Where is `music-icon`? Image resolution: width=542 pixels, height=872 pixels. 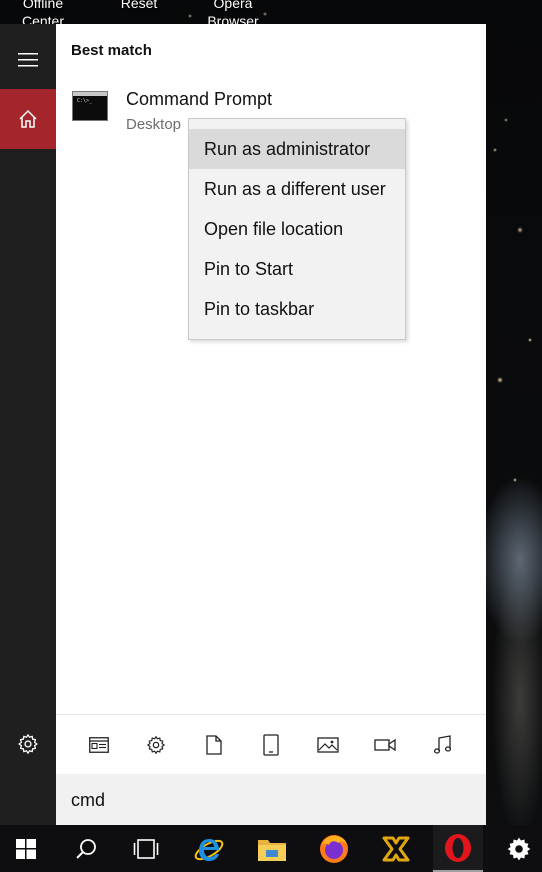
music-icon is located at coordinates (442, 744).